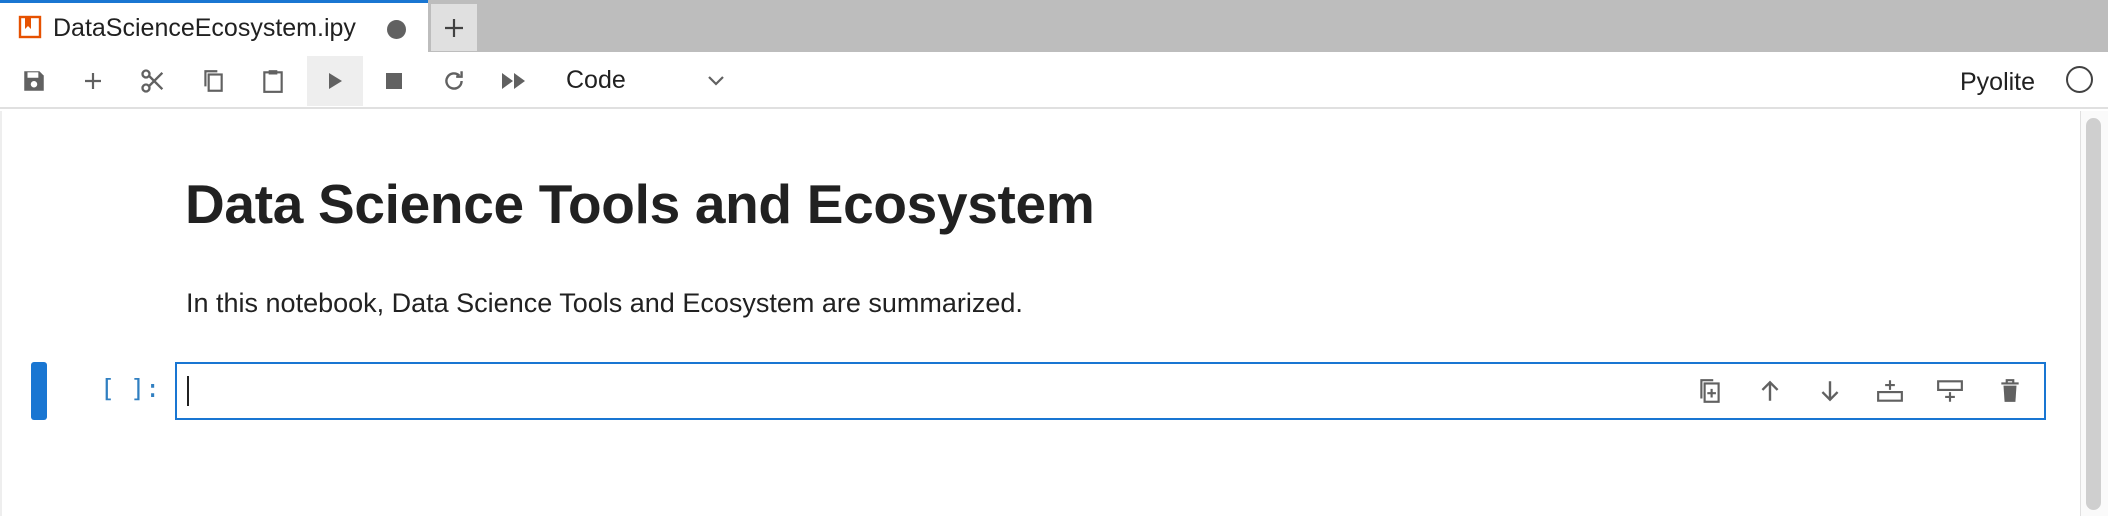 The image size is (2108, 516). I want to click on cell-prompt: [ ]:, so click(130, 388).